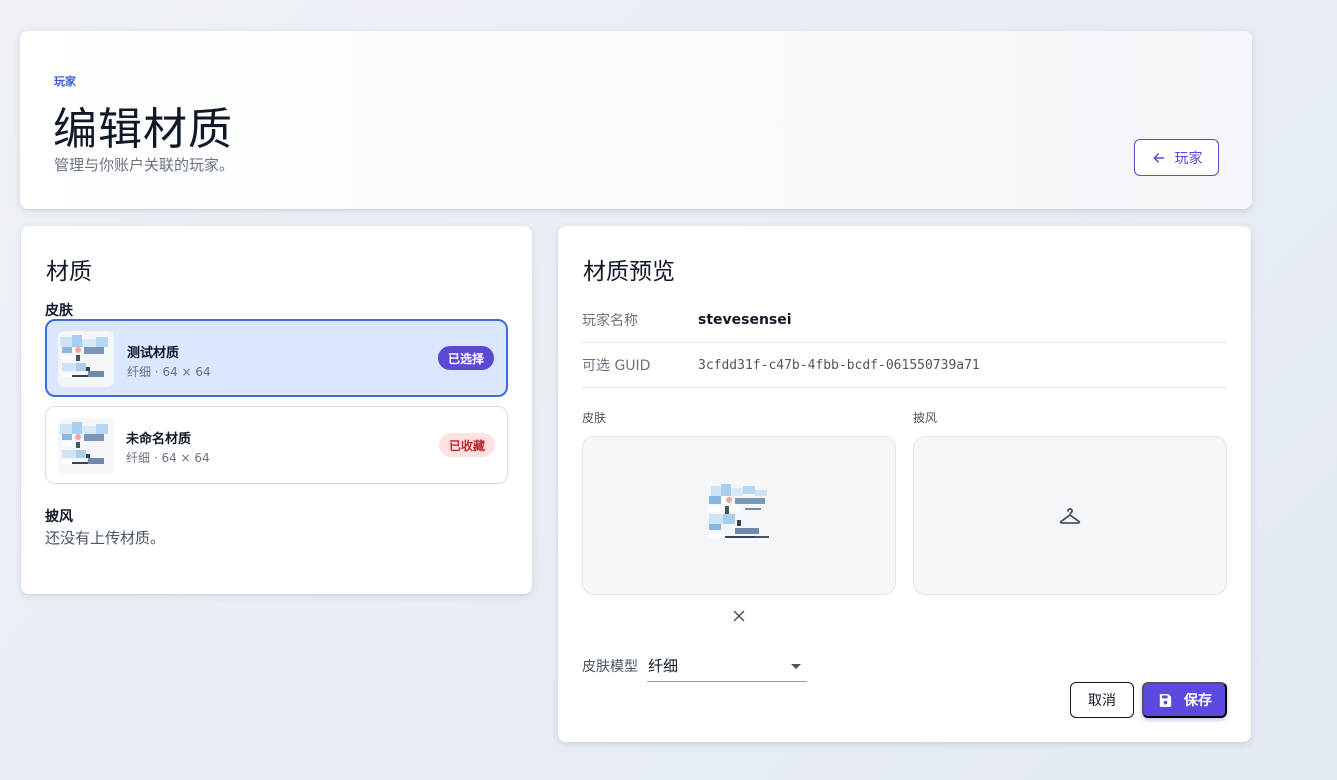  I want to click on skin-section-label: 皮肤, so click(59, 311).